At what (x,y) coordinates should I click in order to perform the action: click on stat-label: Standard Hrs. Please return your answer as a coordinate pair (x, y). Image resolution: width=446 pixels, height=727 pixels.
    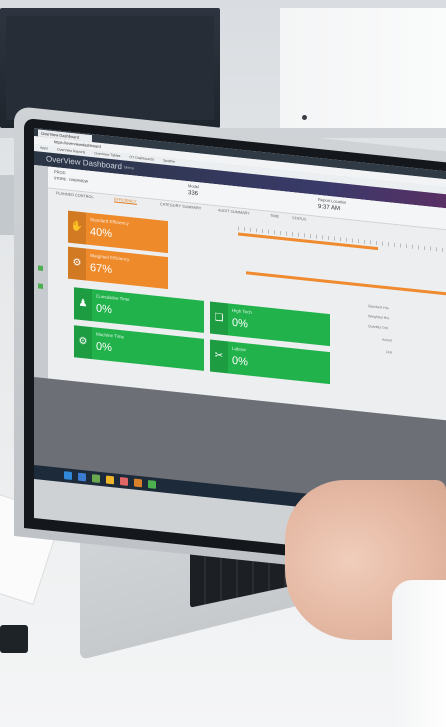
    Looking at the image, I should click on (378, 307).